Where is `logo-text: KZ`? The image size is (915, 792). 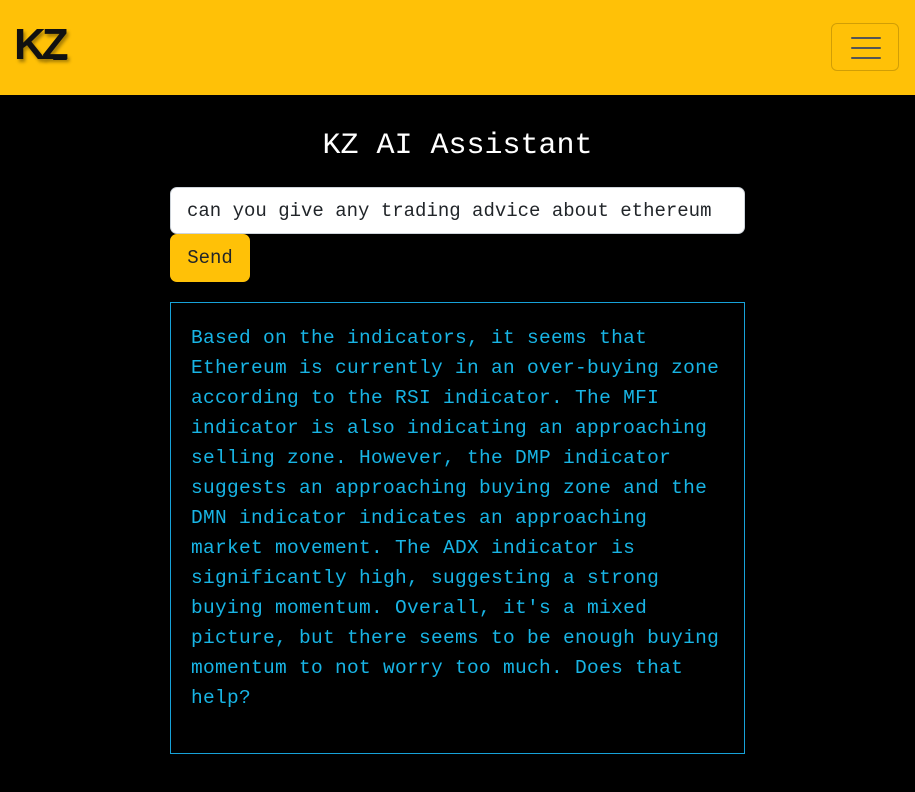
logo-text: KZ is located at coordinates (41, 44).